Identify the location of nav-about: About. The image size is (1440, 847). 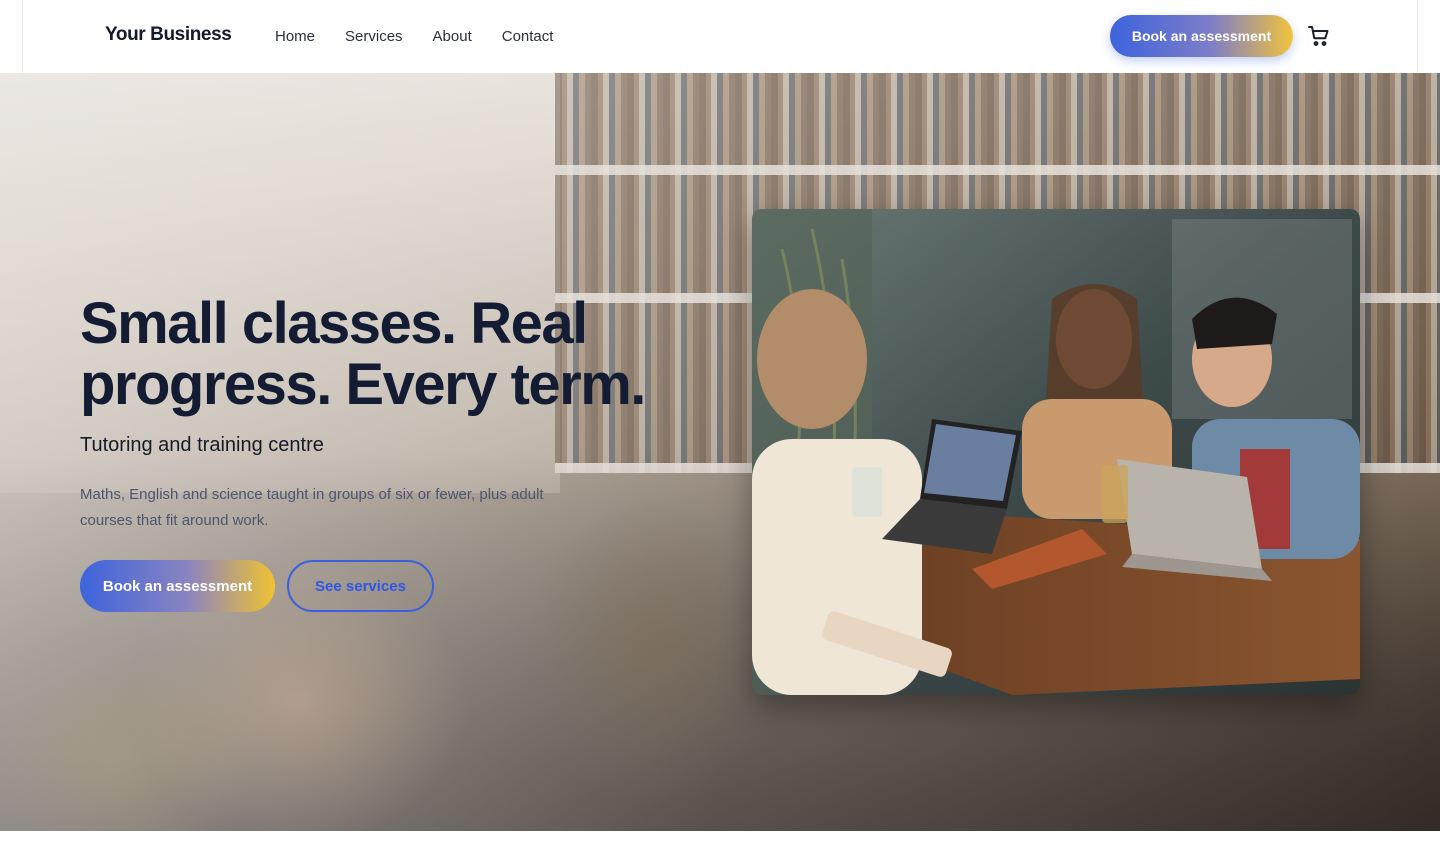
(452, 36).